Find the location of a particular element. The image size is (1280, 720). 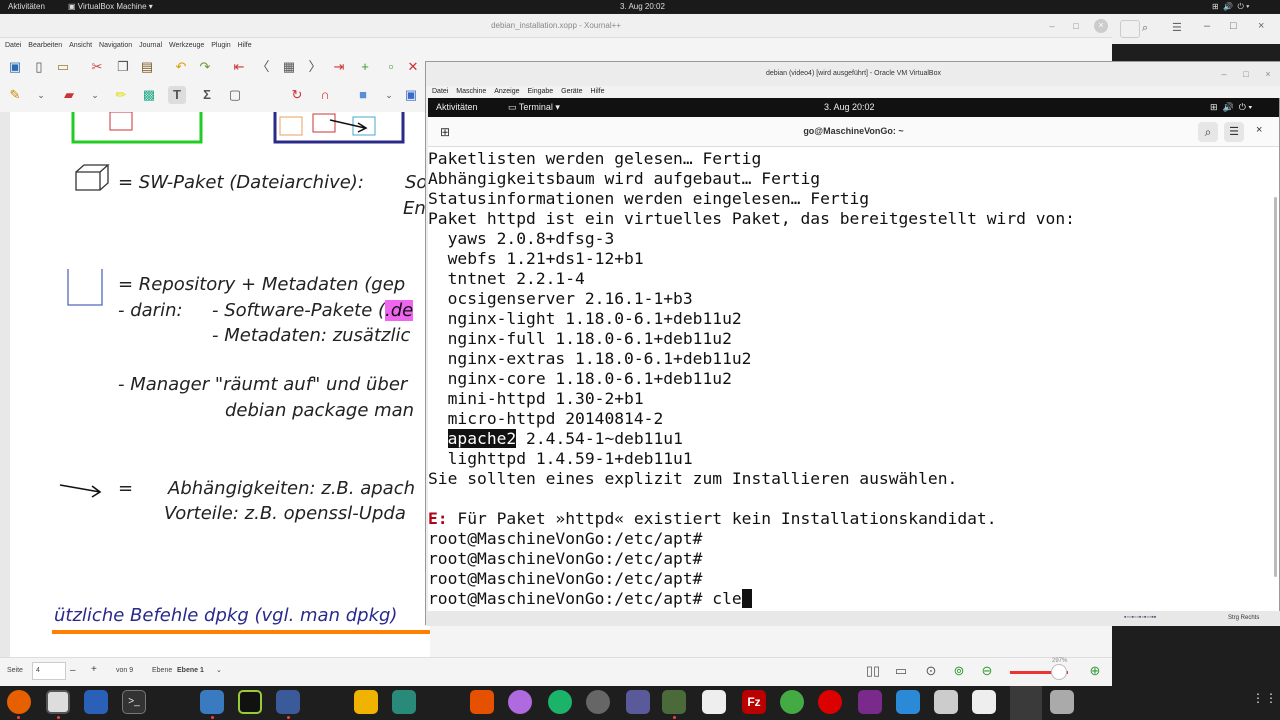

menu-hilfe: Hilfe is located at coordinates (245, 45).